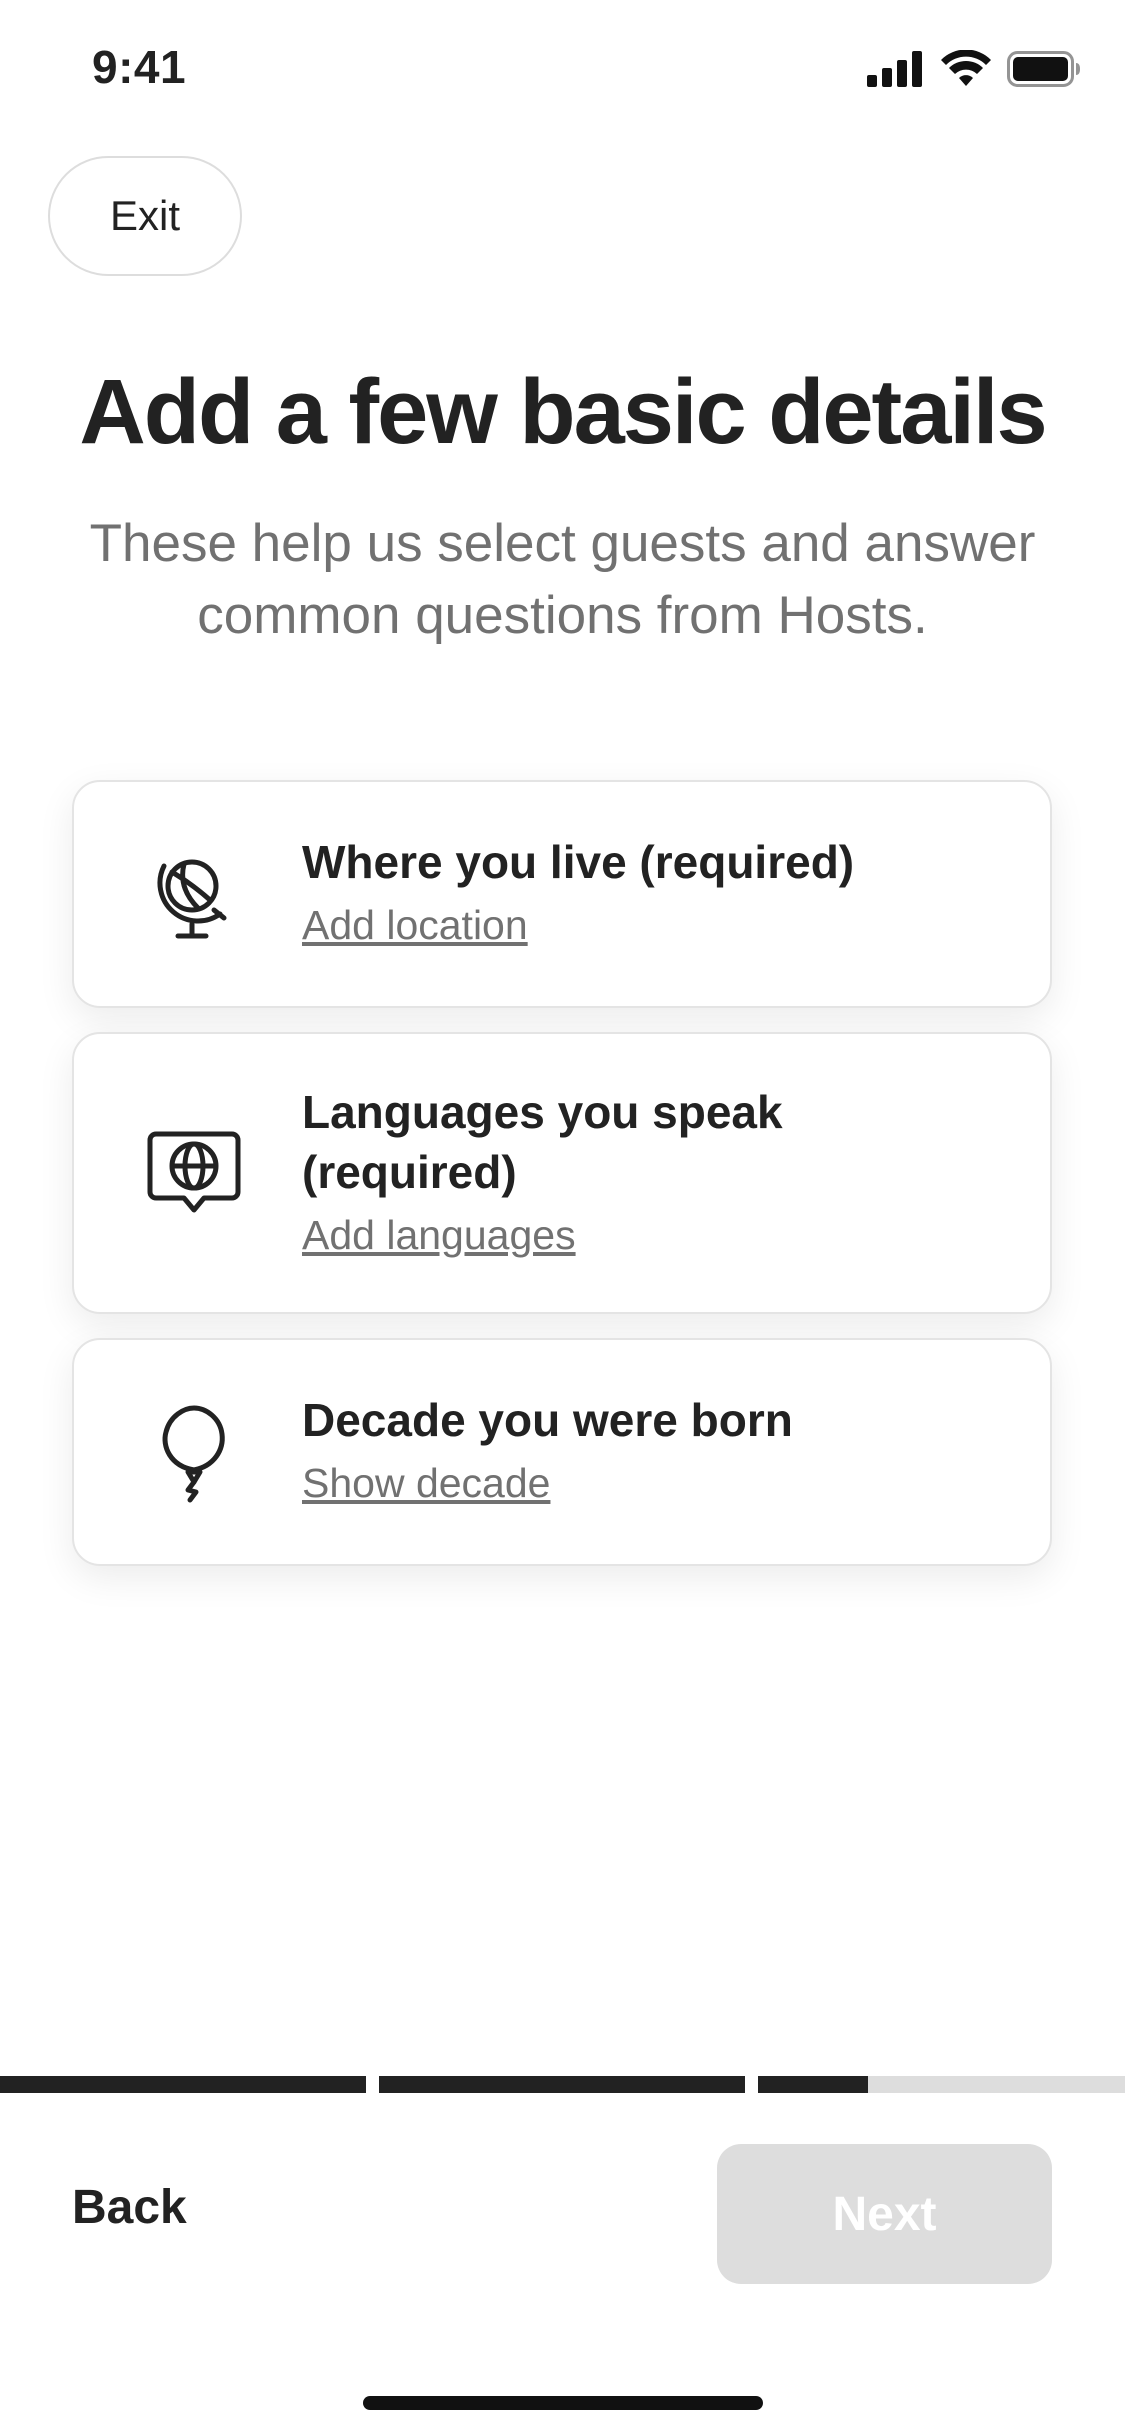 The width and height of the screenshot is (1125, 2436). I want to click on exit-button: Exit, so click(145, 216).